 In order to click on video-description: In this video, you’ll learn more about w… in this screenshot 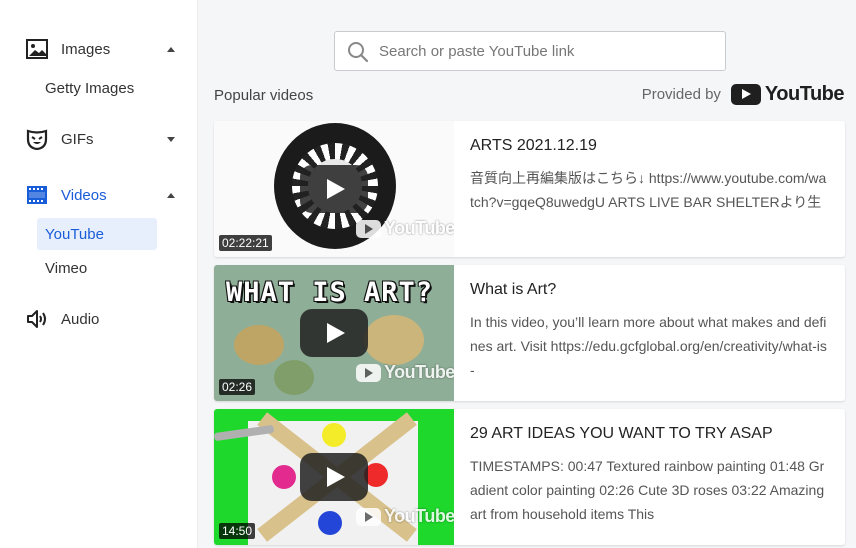, I will do `click(648, 346)`.